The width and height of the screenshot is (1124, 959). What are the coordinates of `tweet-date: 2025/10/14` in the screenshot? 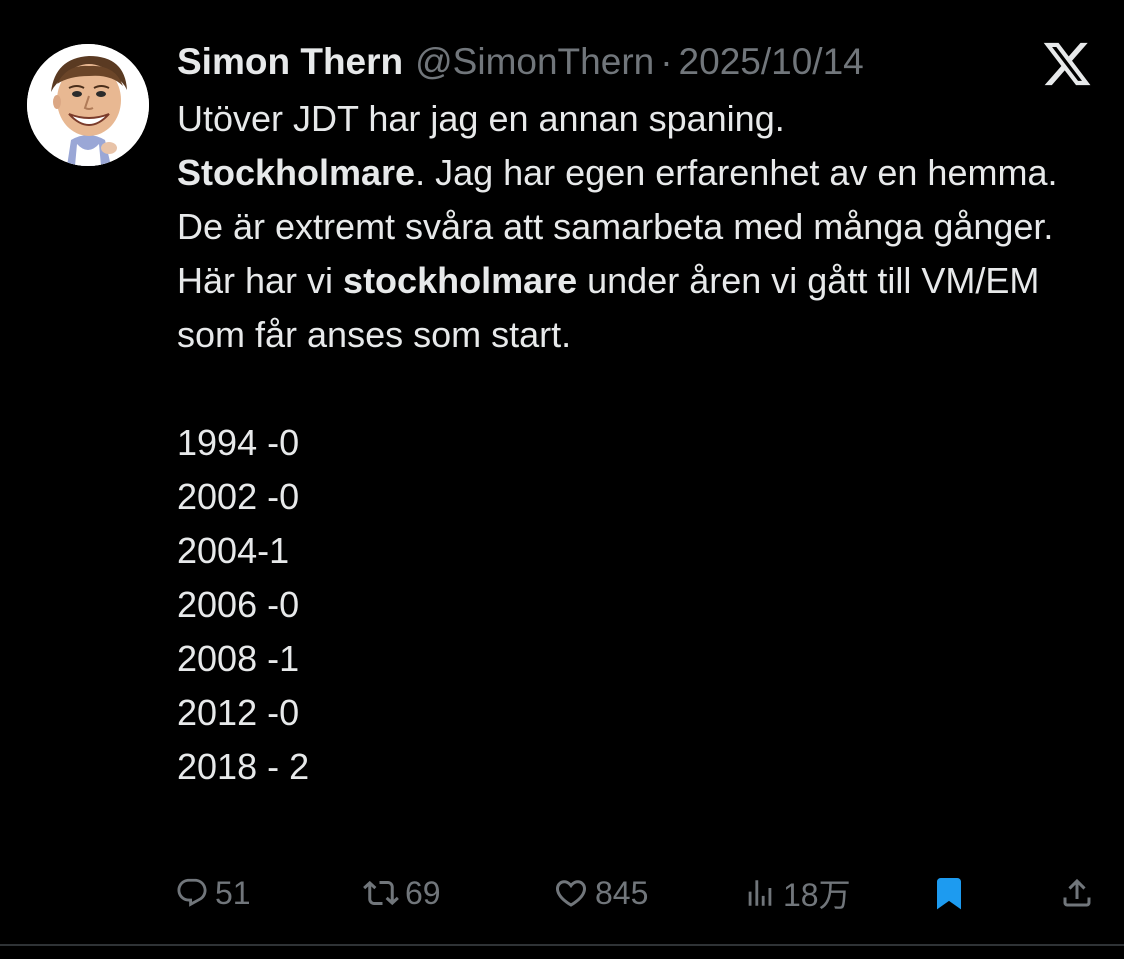 It's located at (771, 62).